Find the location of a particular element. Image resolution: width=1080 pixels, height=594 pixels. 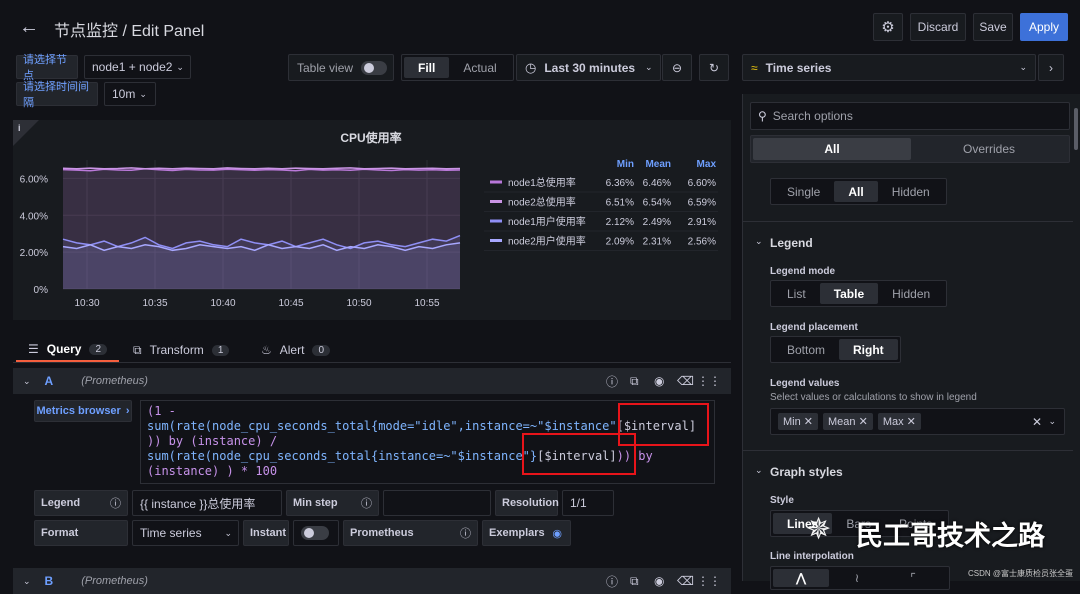

search-placeholder: Search options is located at coordinates (812, 116).